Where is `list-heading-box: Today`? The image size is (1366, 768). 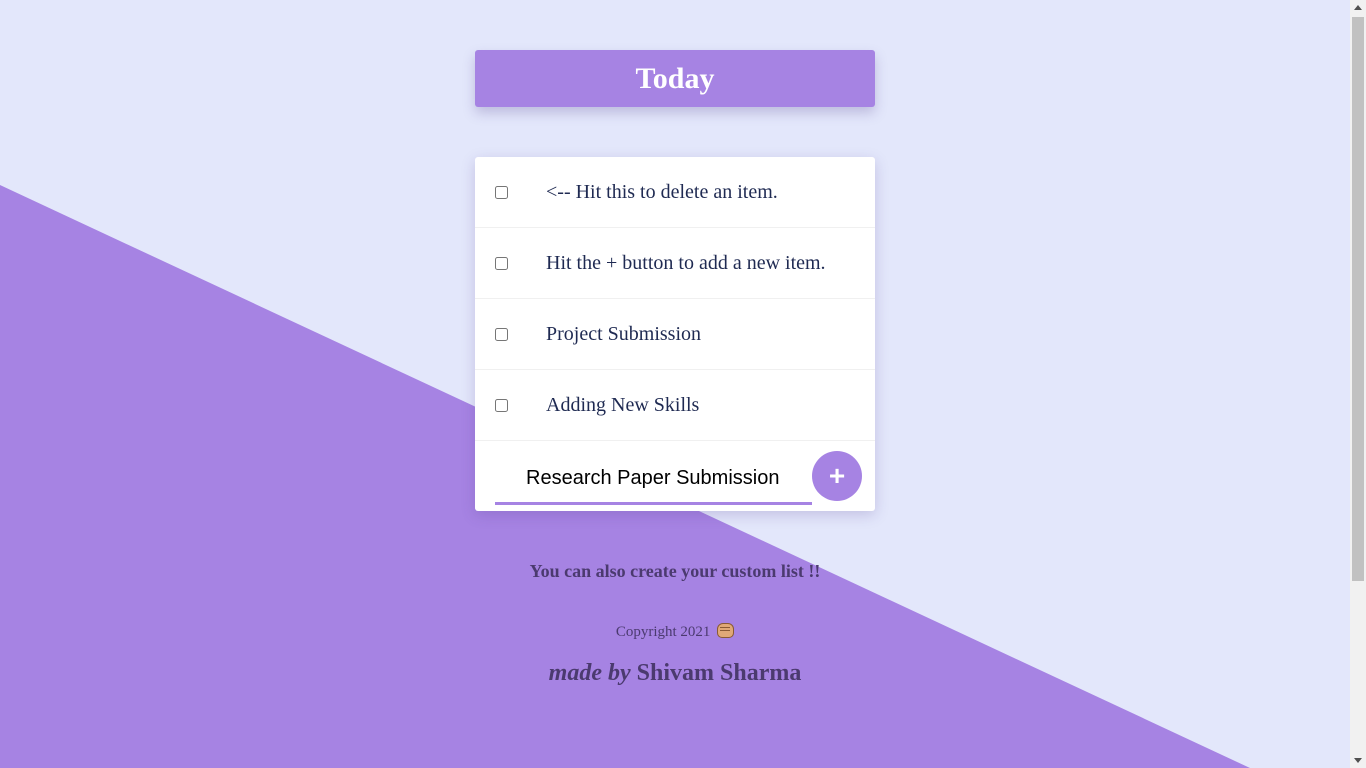
list-heading-box: Today is located at coordinates (675, 78).